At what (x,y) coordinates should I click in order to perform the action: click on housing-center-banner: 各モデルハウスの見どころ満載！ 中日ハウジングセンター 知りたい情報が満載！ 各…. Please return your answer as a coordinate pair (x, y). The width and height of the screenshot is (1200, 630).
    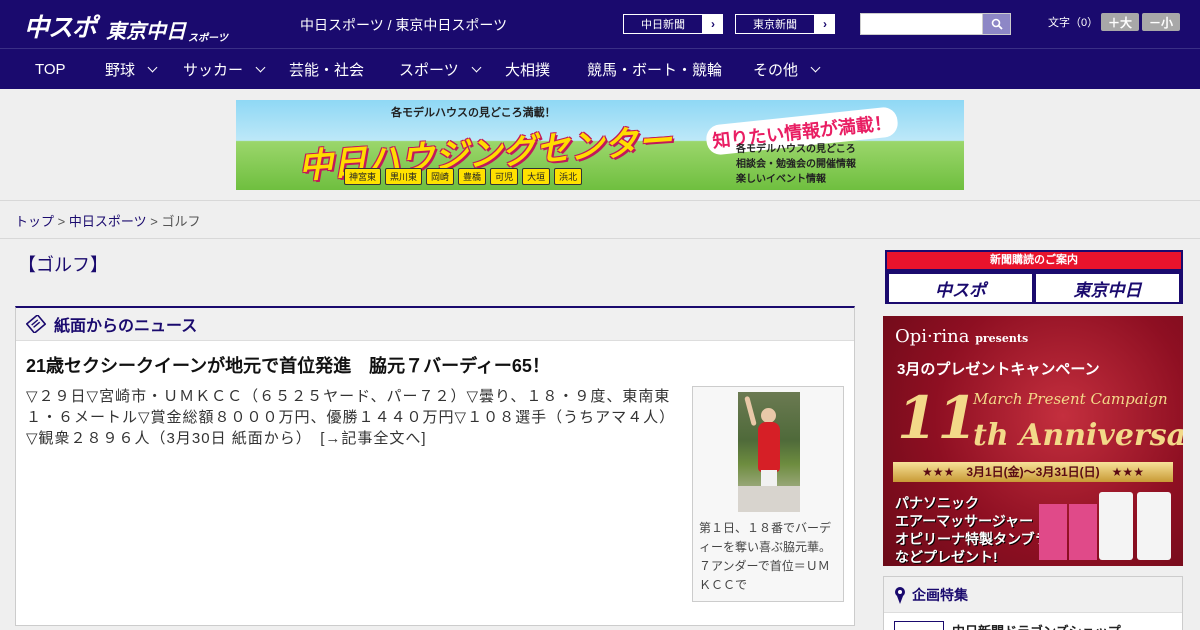
    Looking at the image, I should click on (600, 145).